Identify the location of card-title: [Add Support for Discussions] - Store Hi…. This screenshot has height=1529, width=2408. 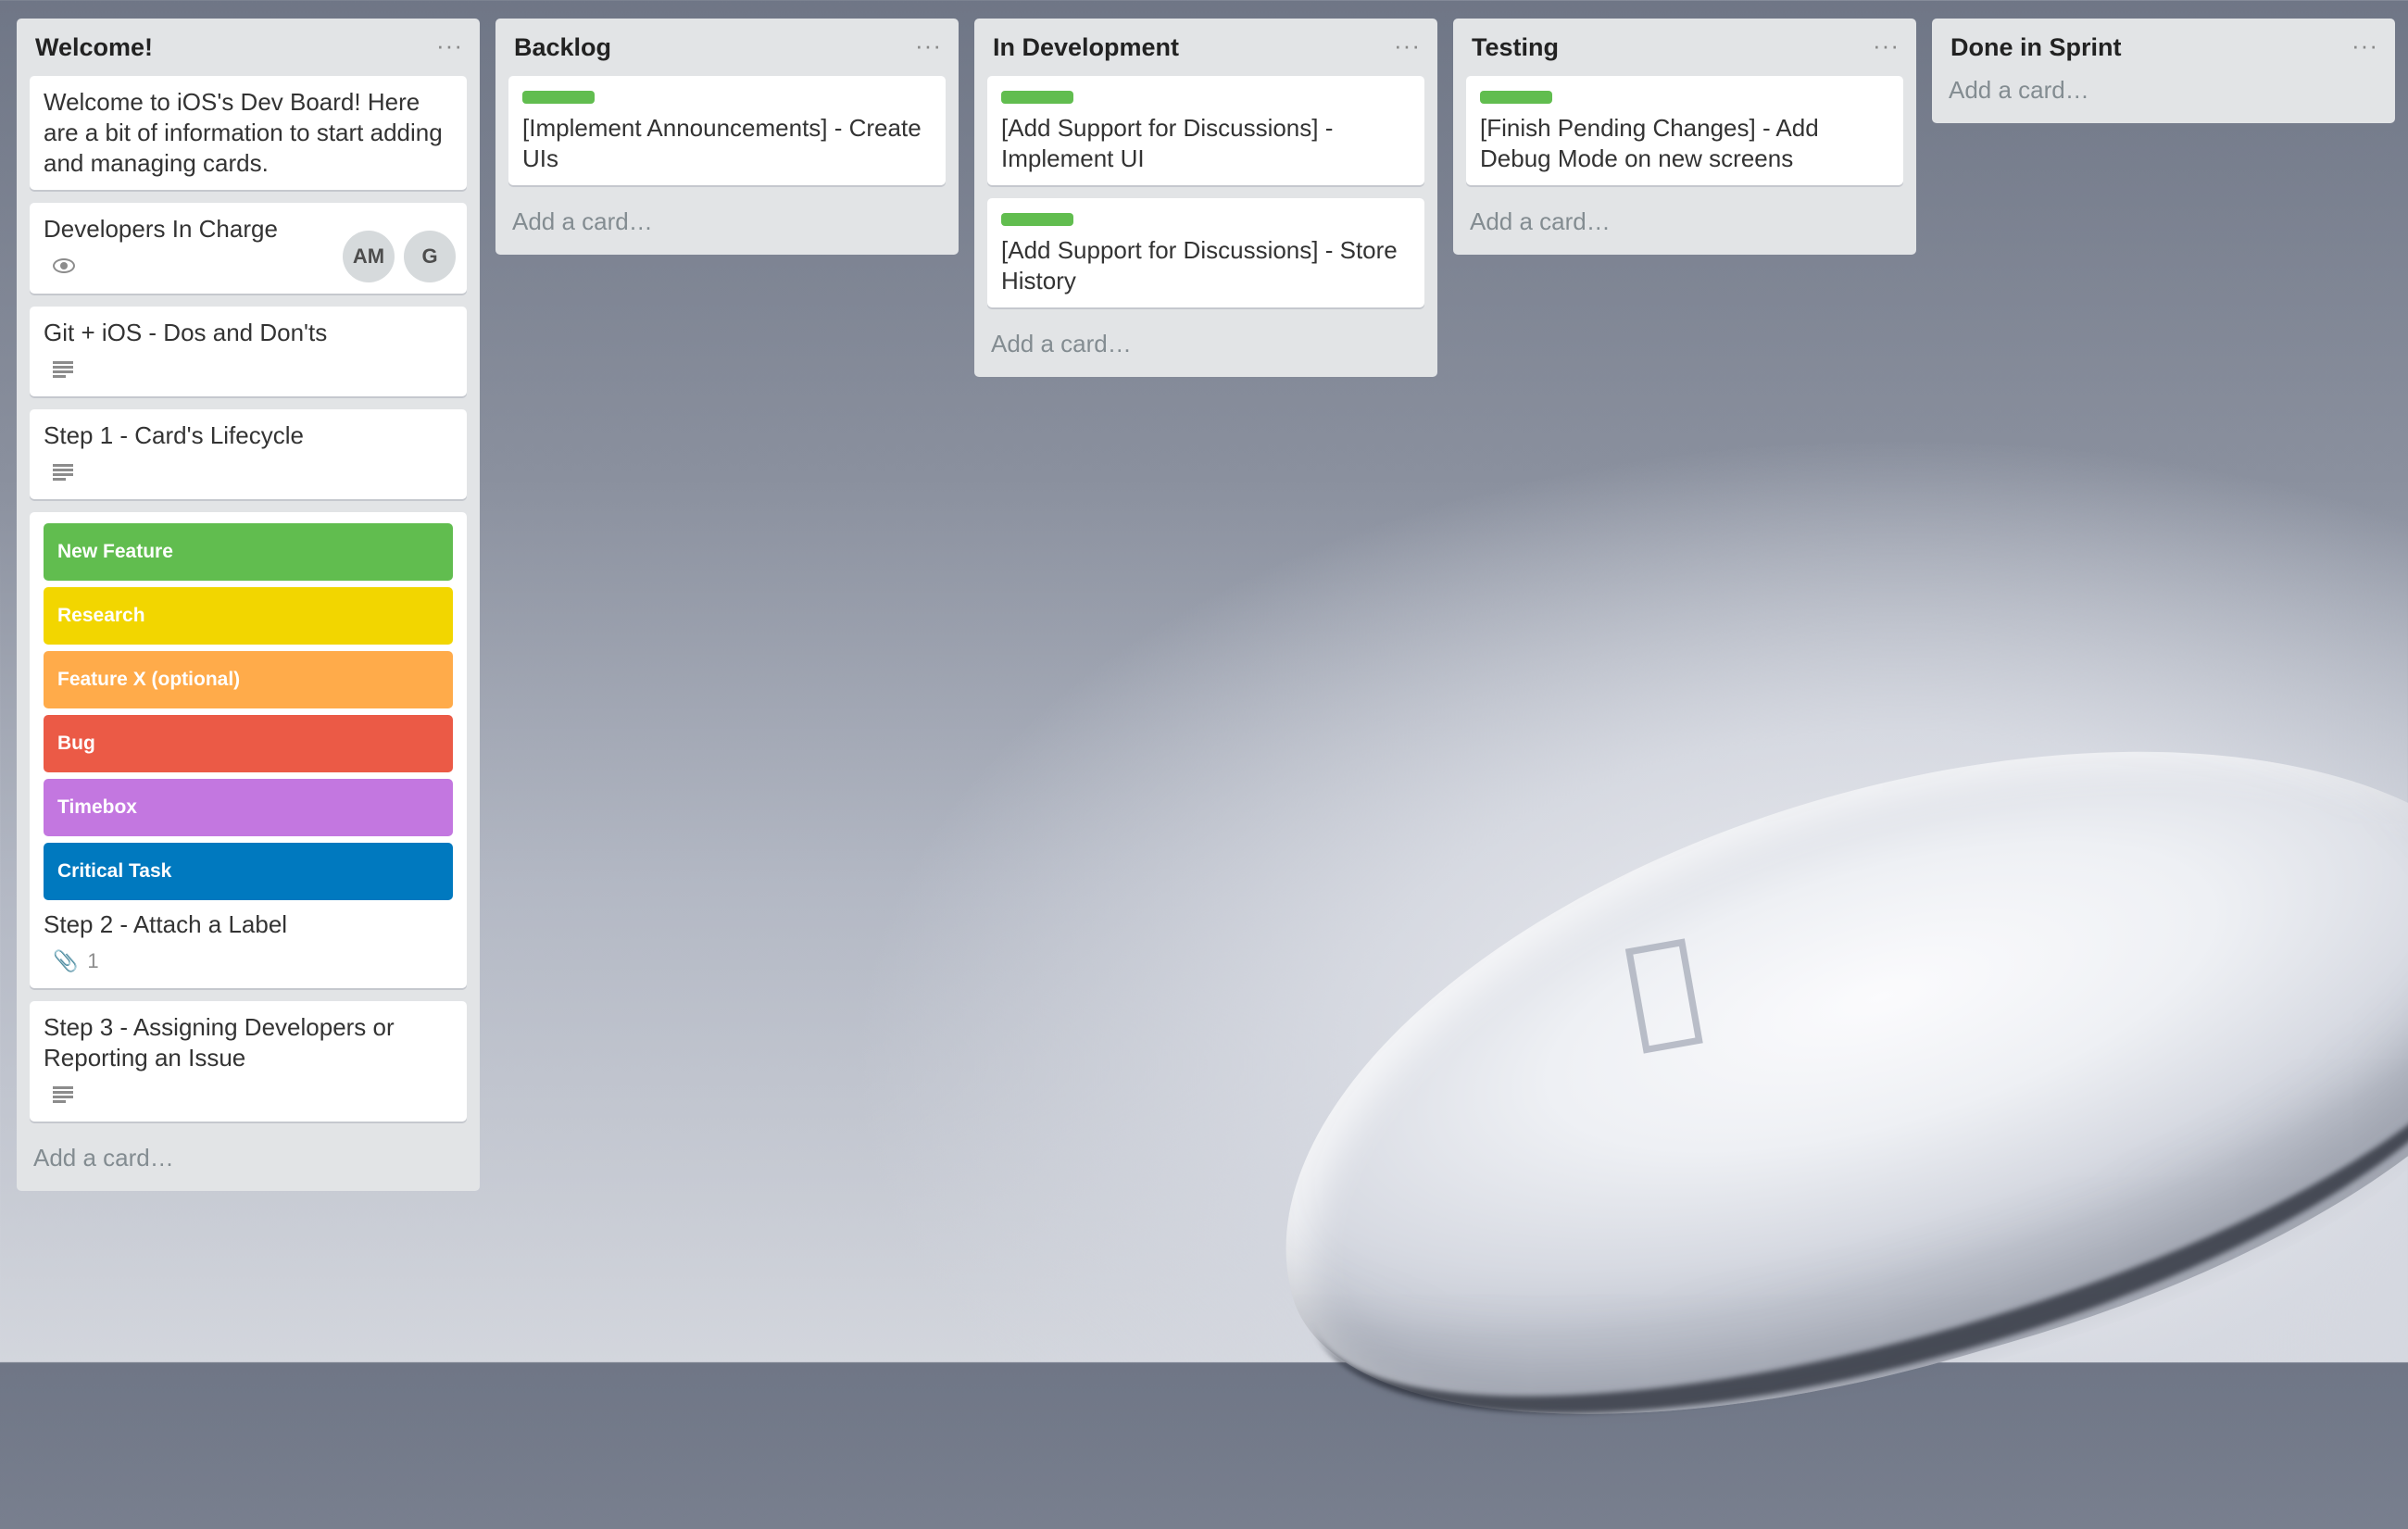
(1199, 265).